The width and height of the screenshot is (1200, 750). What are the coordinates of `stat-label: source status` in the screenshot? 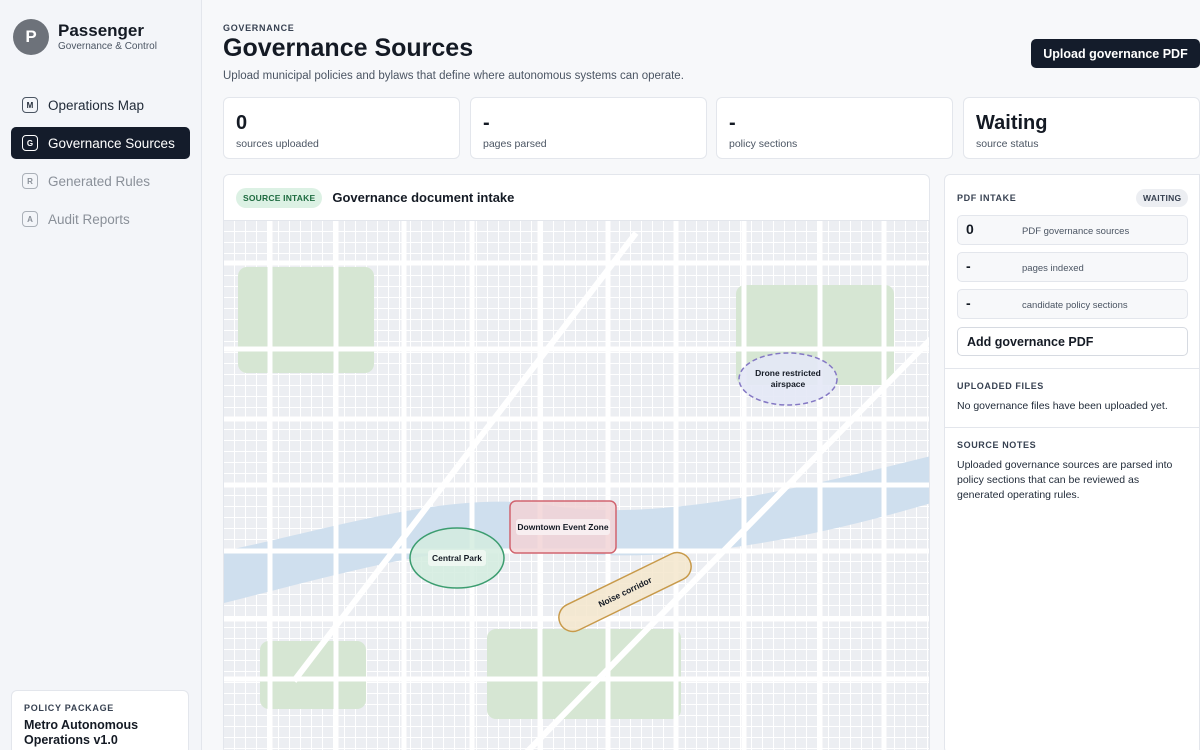 It's located at (1007, 144).